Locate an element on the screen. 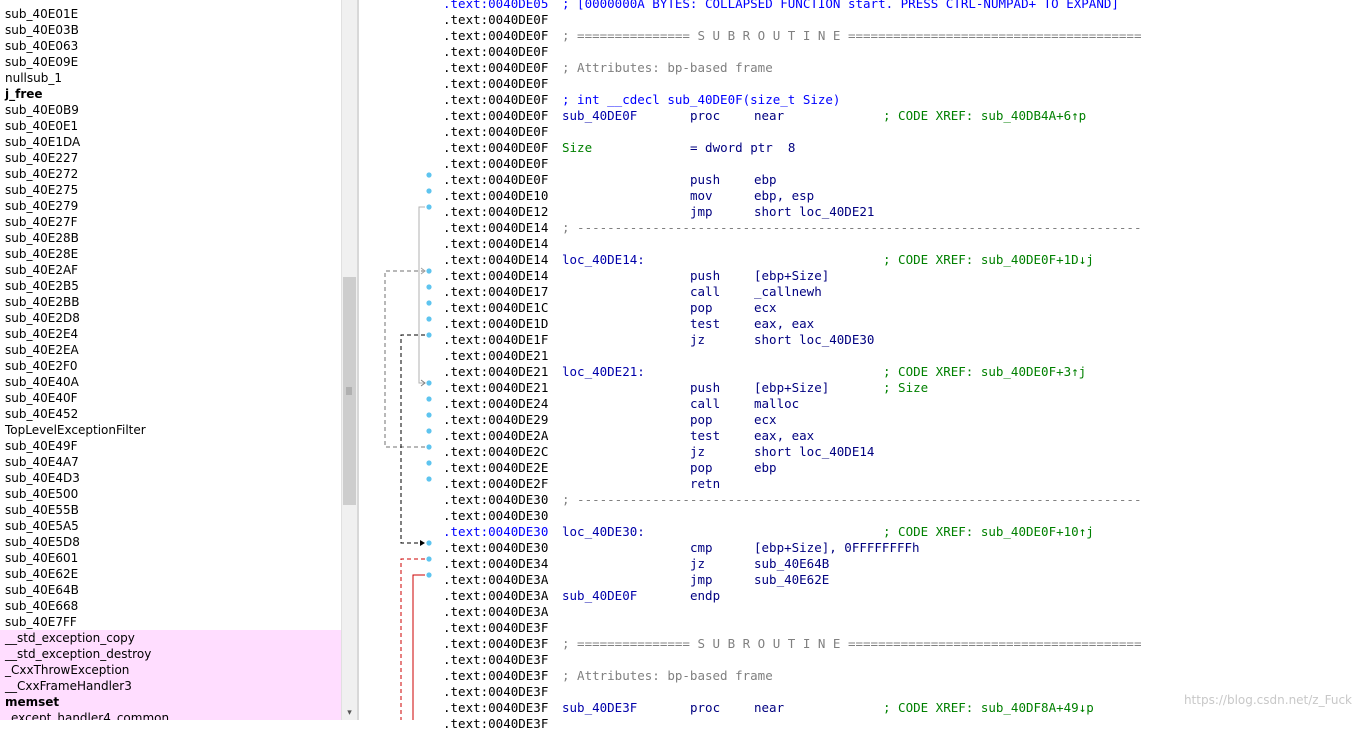  function-list-item: sub_40E063 is located at coordinates (170, 46).